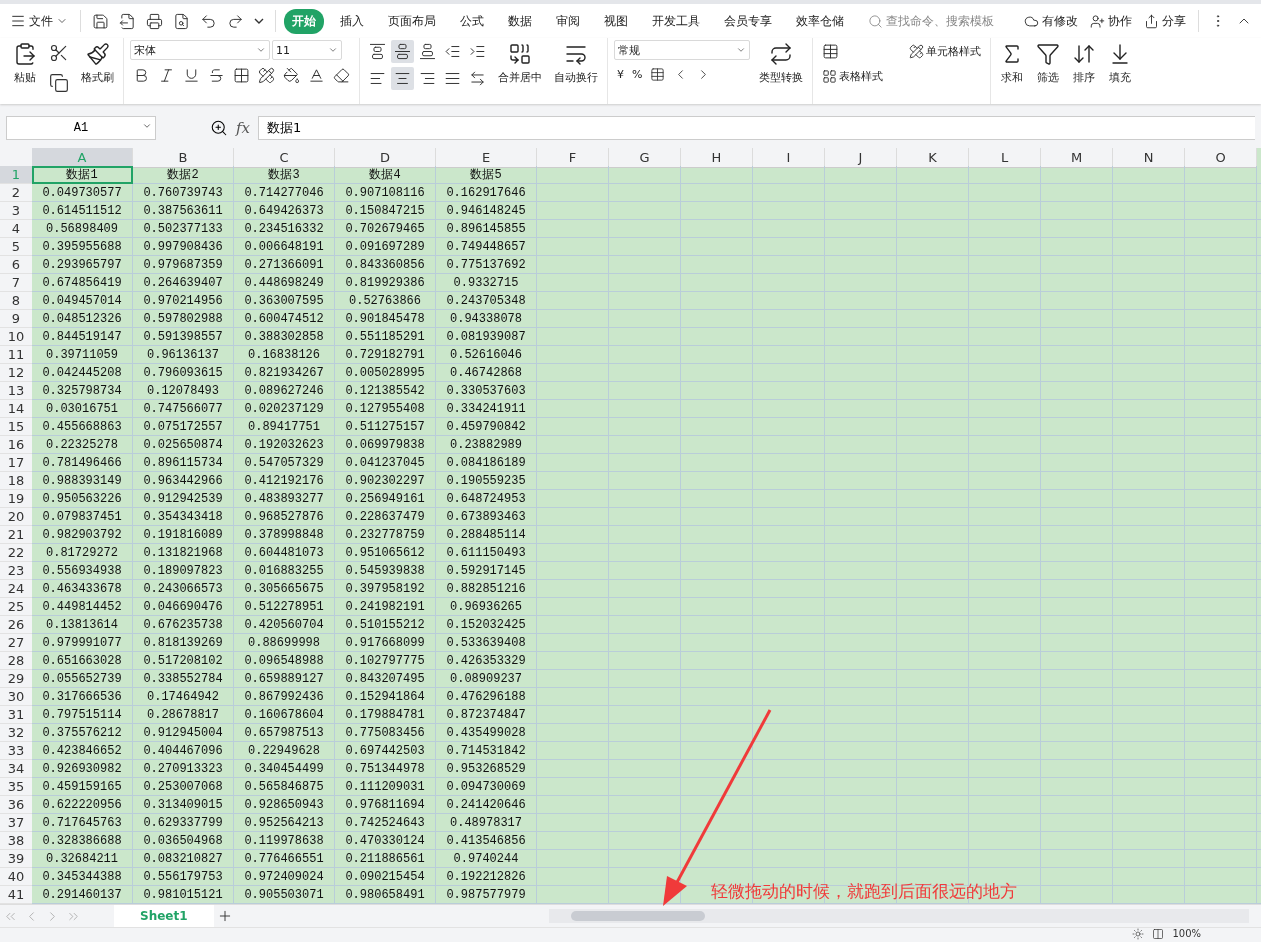 The image size is (1261, 942). Describe the element at coordinates (16, 247) in the screenshot. I see `row-header: 5` at that location.